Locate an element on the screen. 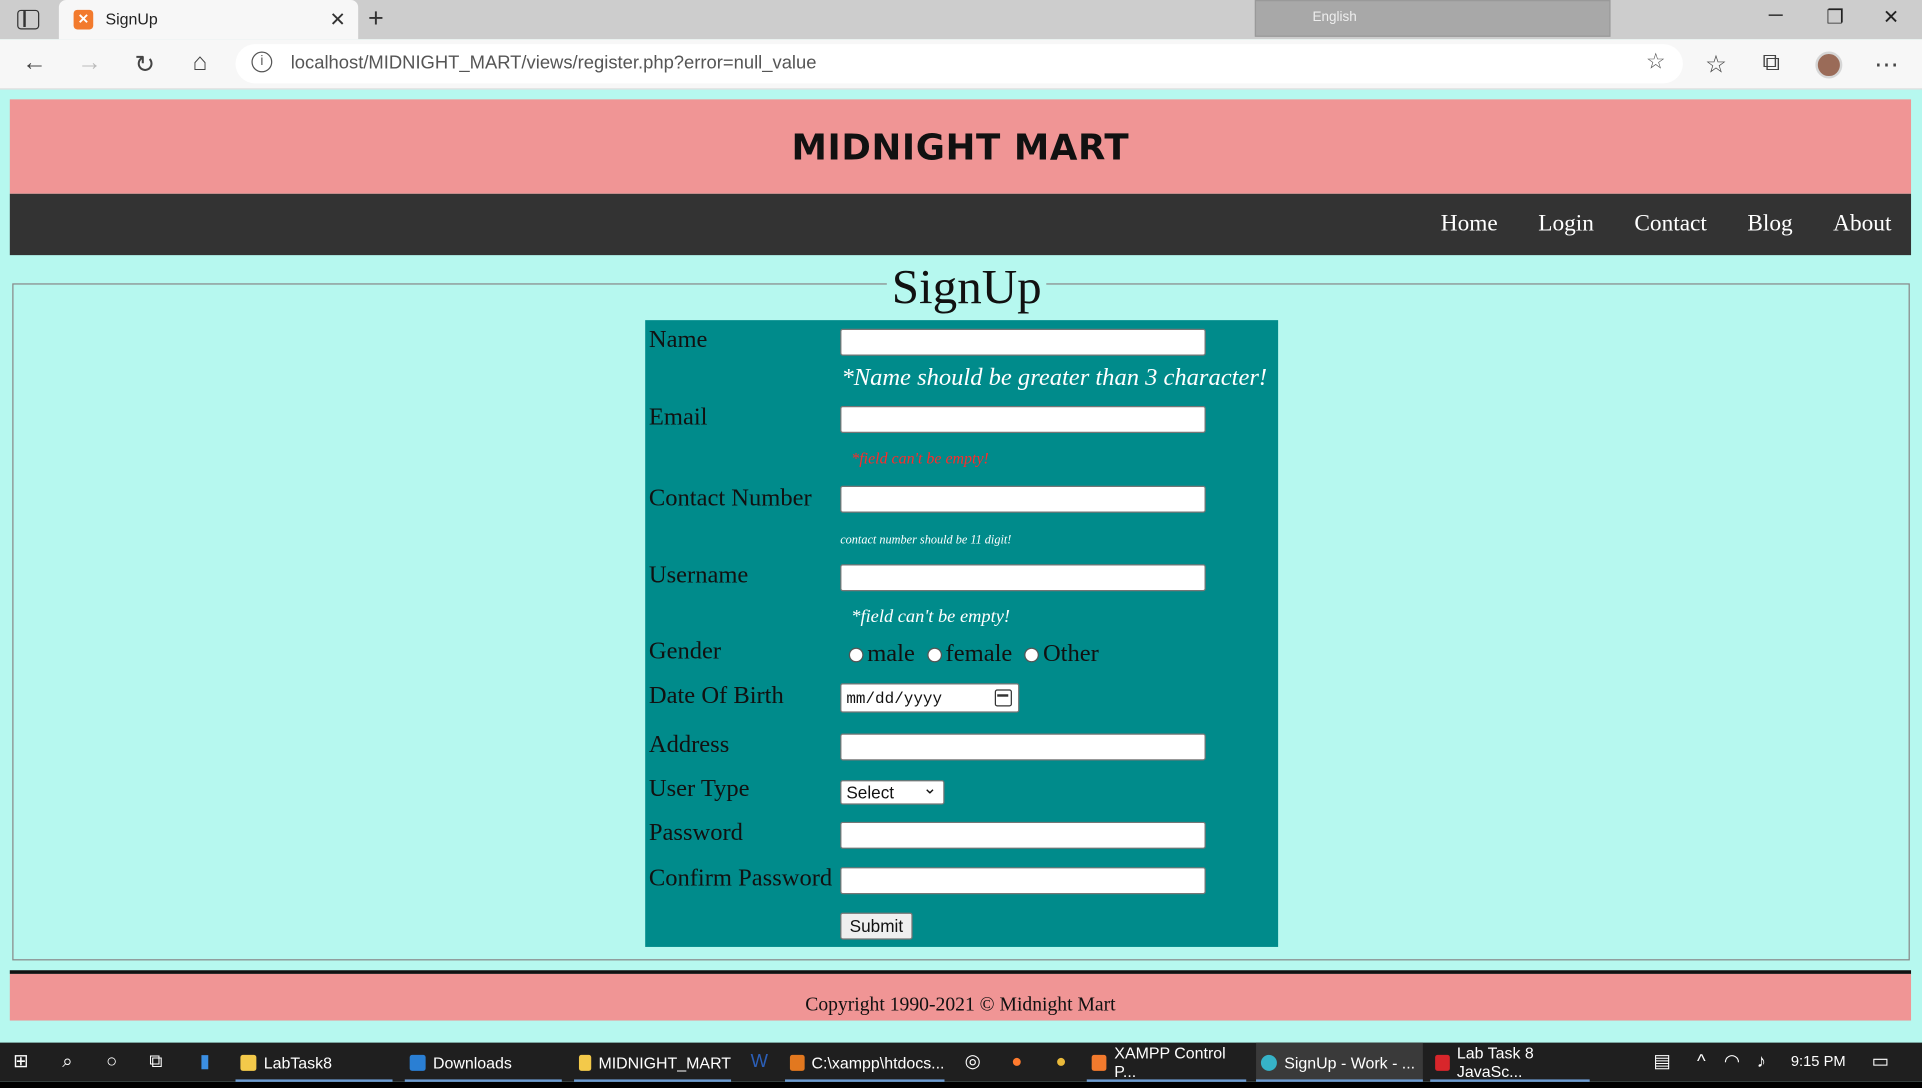 This screenshot has width=1922, height=1088. search-icon: ⌕ is located at coordinates (67, 1062).